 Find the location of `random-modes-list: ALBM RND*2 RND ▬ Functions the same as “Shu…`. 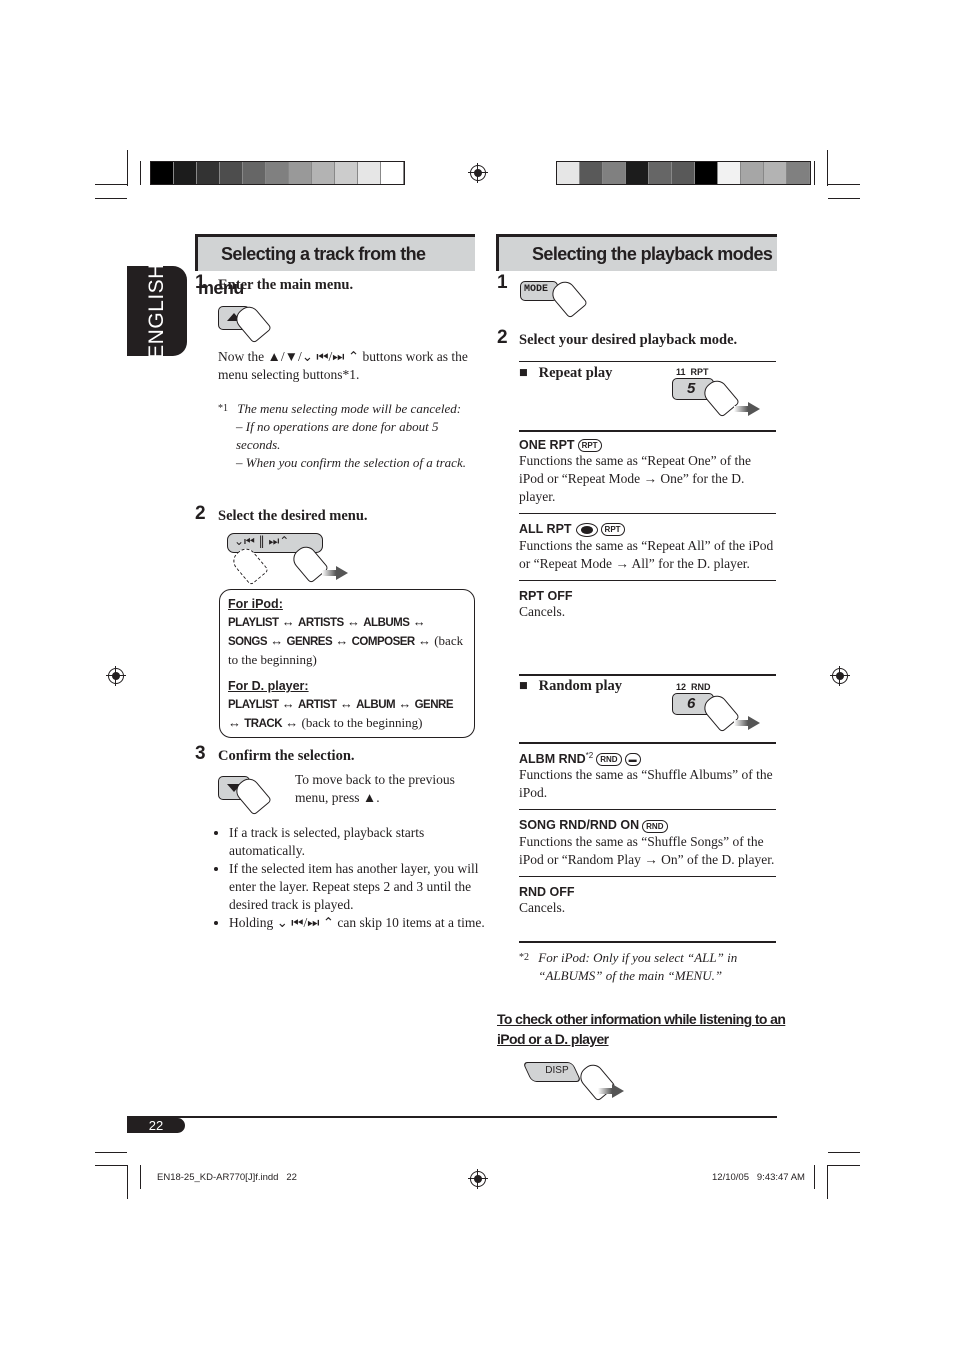

random-modes-list: ALBM RND*2 RND ▬ Functions the same as “Shu… is located at coordinates (647, 841).